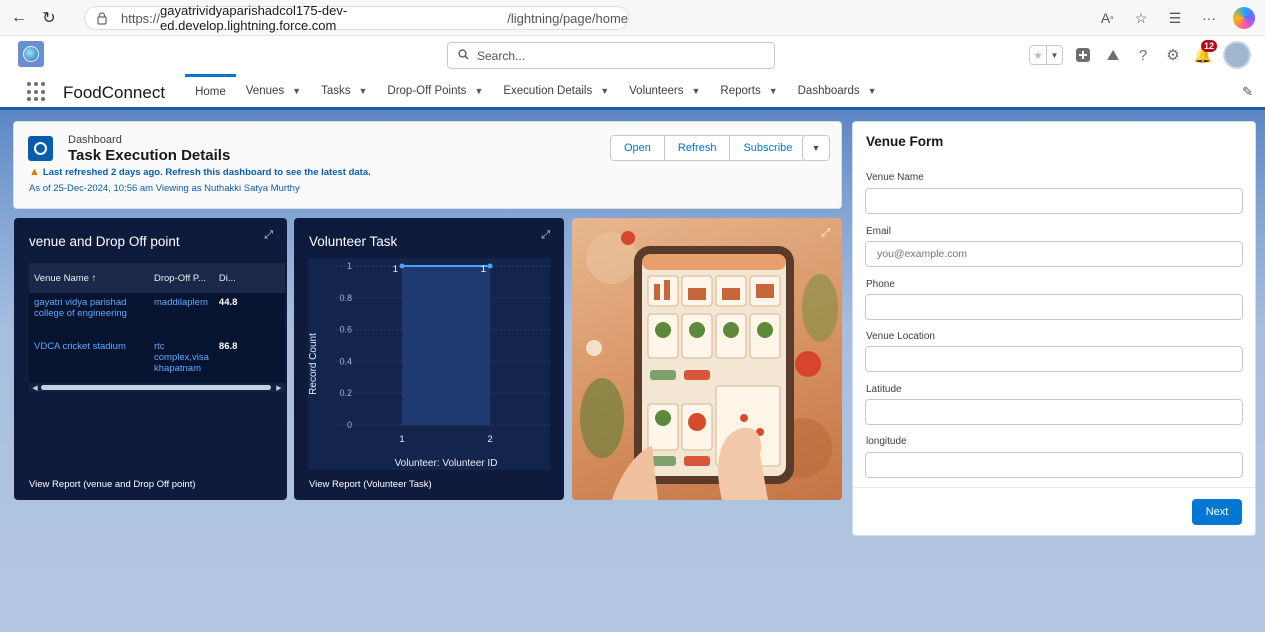 This screenshot has height=632, width=1265. I want to click on read-aloud-icon: Aᵃ, so click(1107, 18).